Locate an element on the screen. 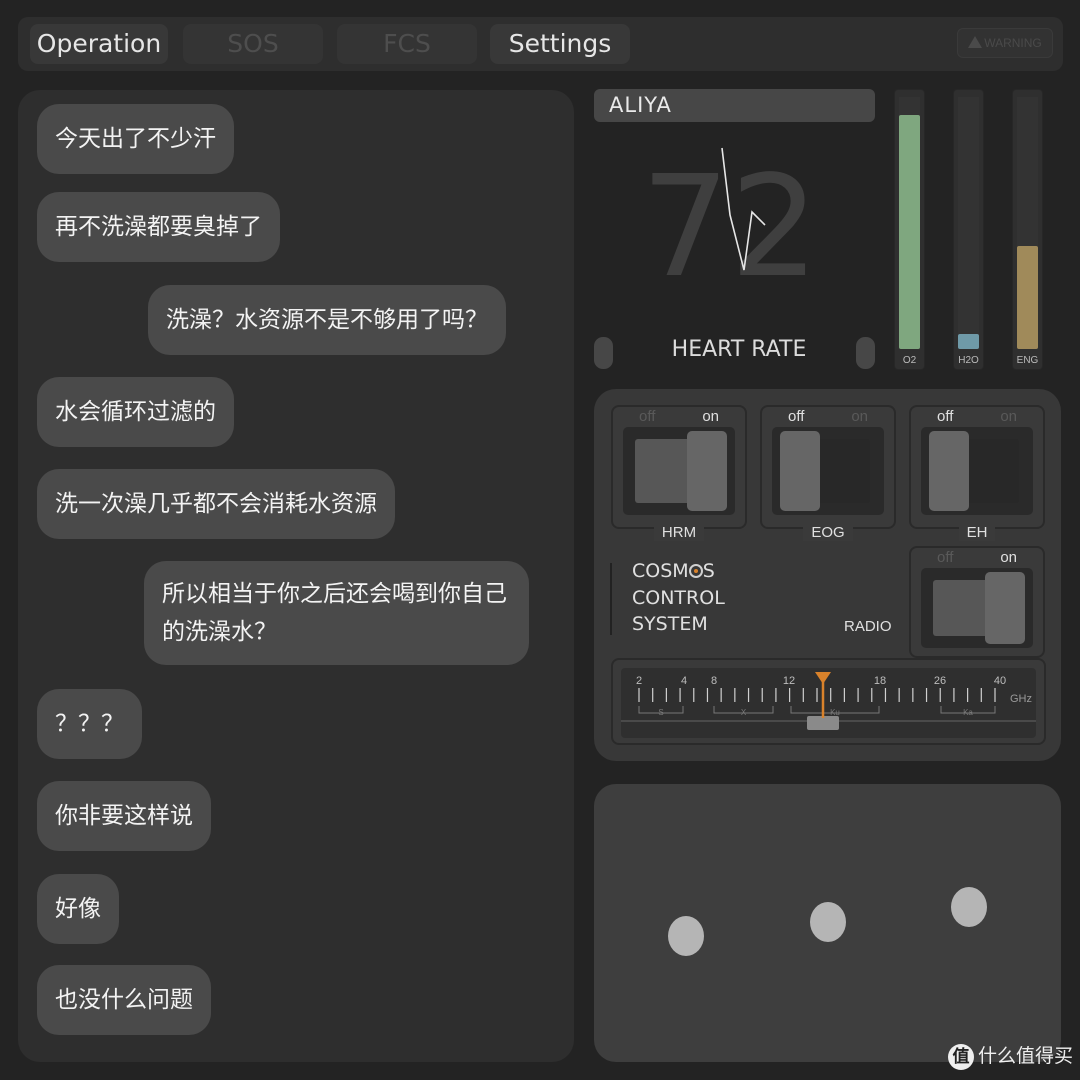 This screenshot has height=1080, width=1080. watermark: 值什么值得买 is located at coordinates (1010, 1057).